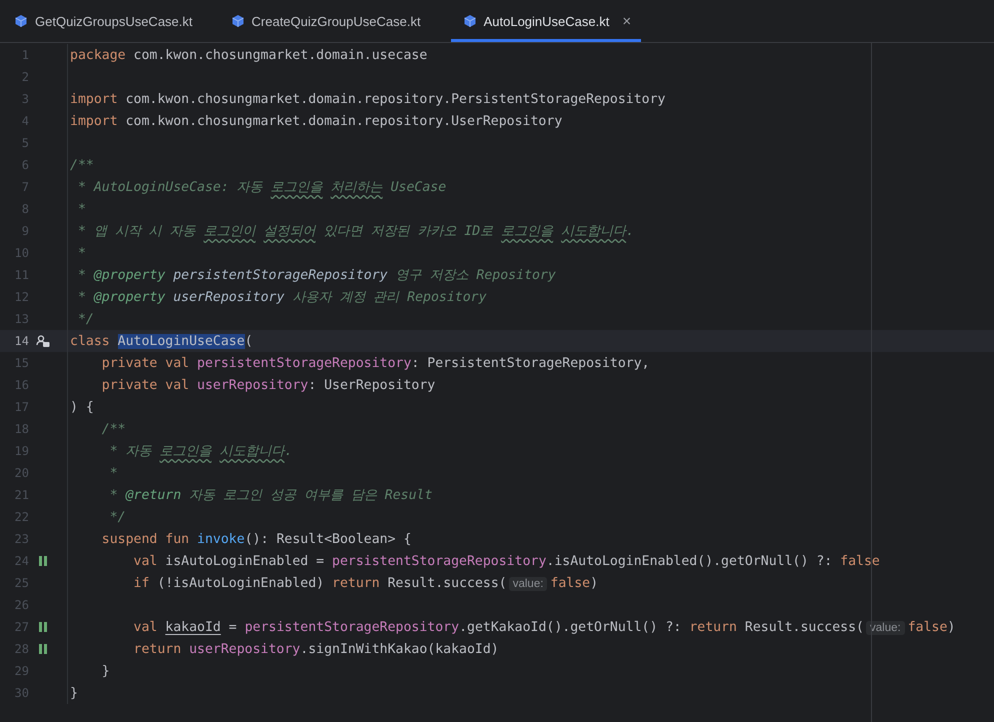  What do you see at coordinates (228, 297) in the screenshot?
I see `doc-param: userRepository` at bounding box center [228, 297].